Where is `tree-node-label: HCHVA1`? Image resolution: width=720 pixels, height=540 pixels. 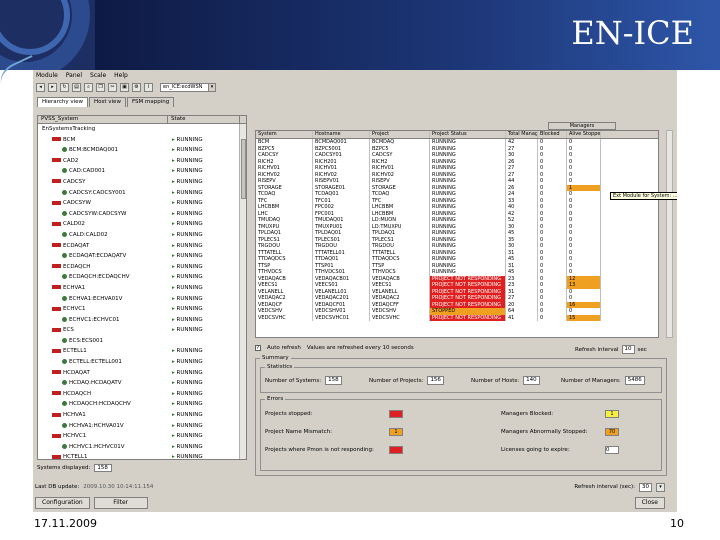 tree-node-label: HCHVA1 is located at coordinates (74, 415).